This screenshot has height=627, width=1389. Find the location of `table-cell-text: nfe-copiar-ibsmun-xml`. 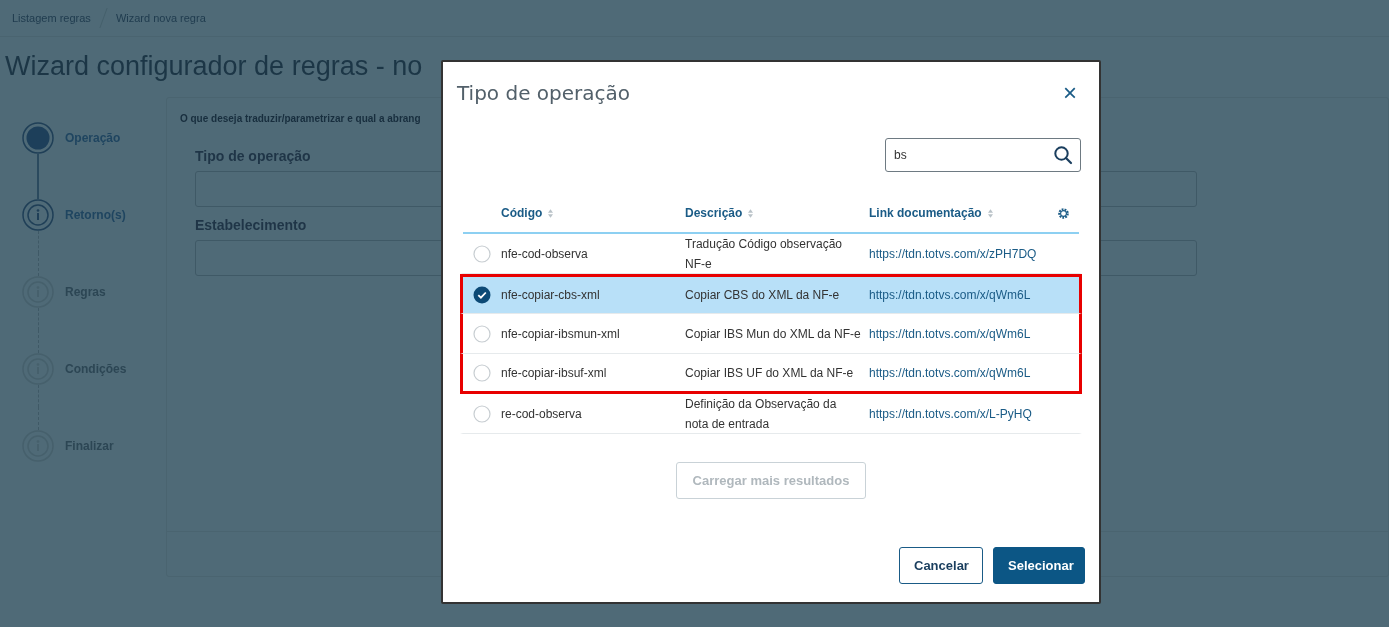

table-cell-text: nfe-copiar-ibsmun-xml is located at coordinates (560, 334).